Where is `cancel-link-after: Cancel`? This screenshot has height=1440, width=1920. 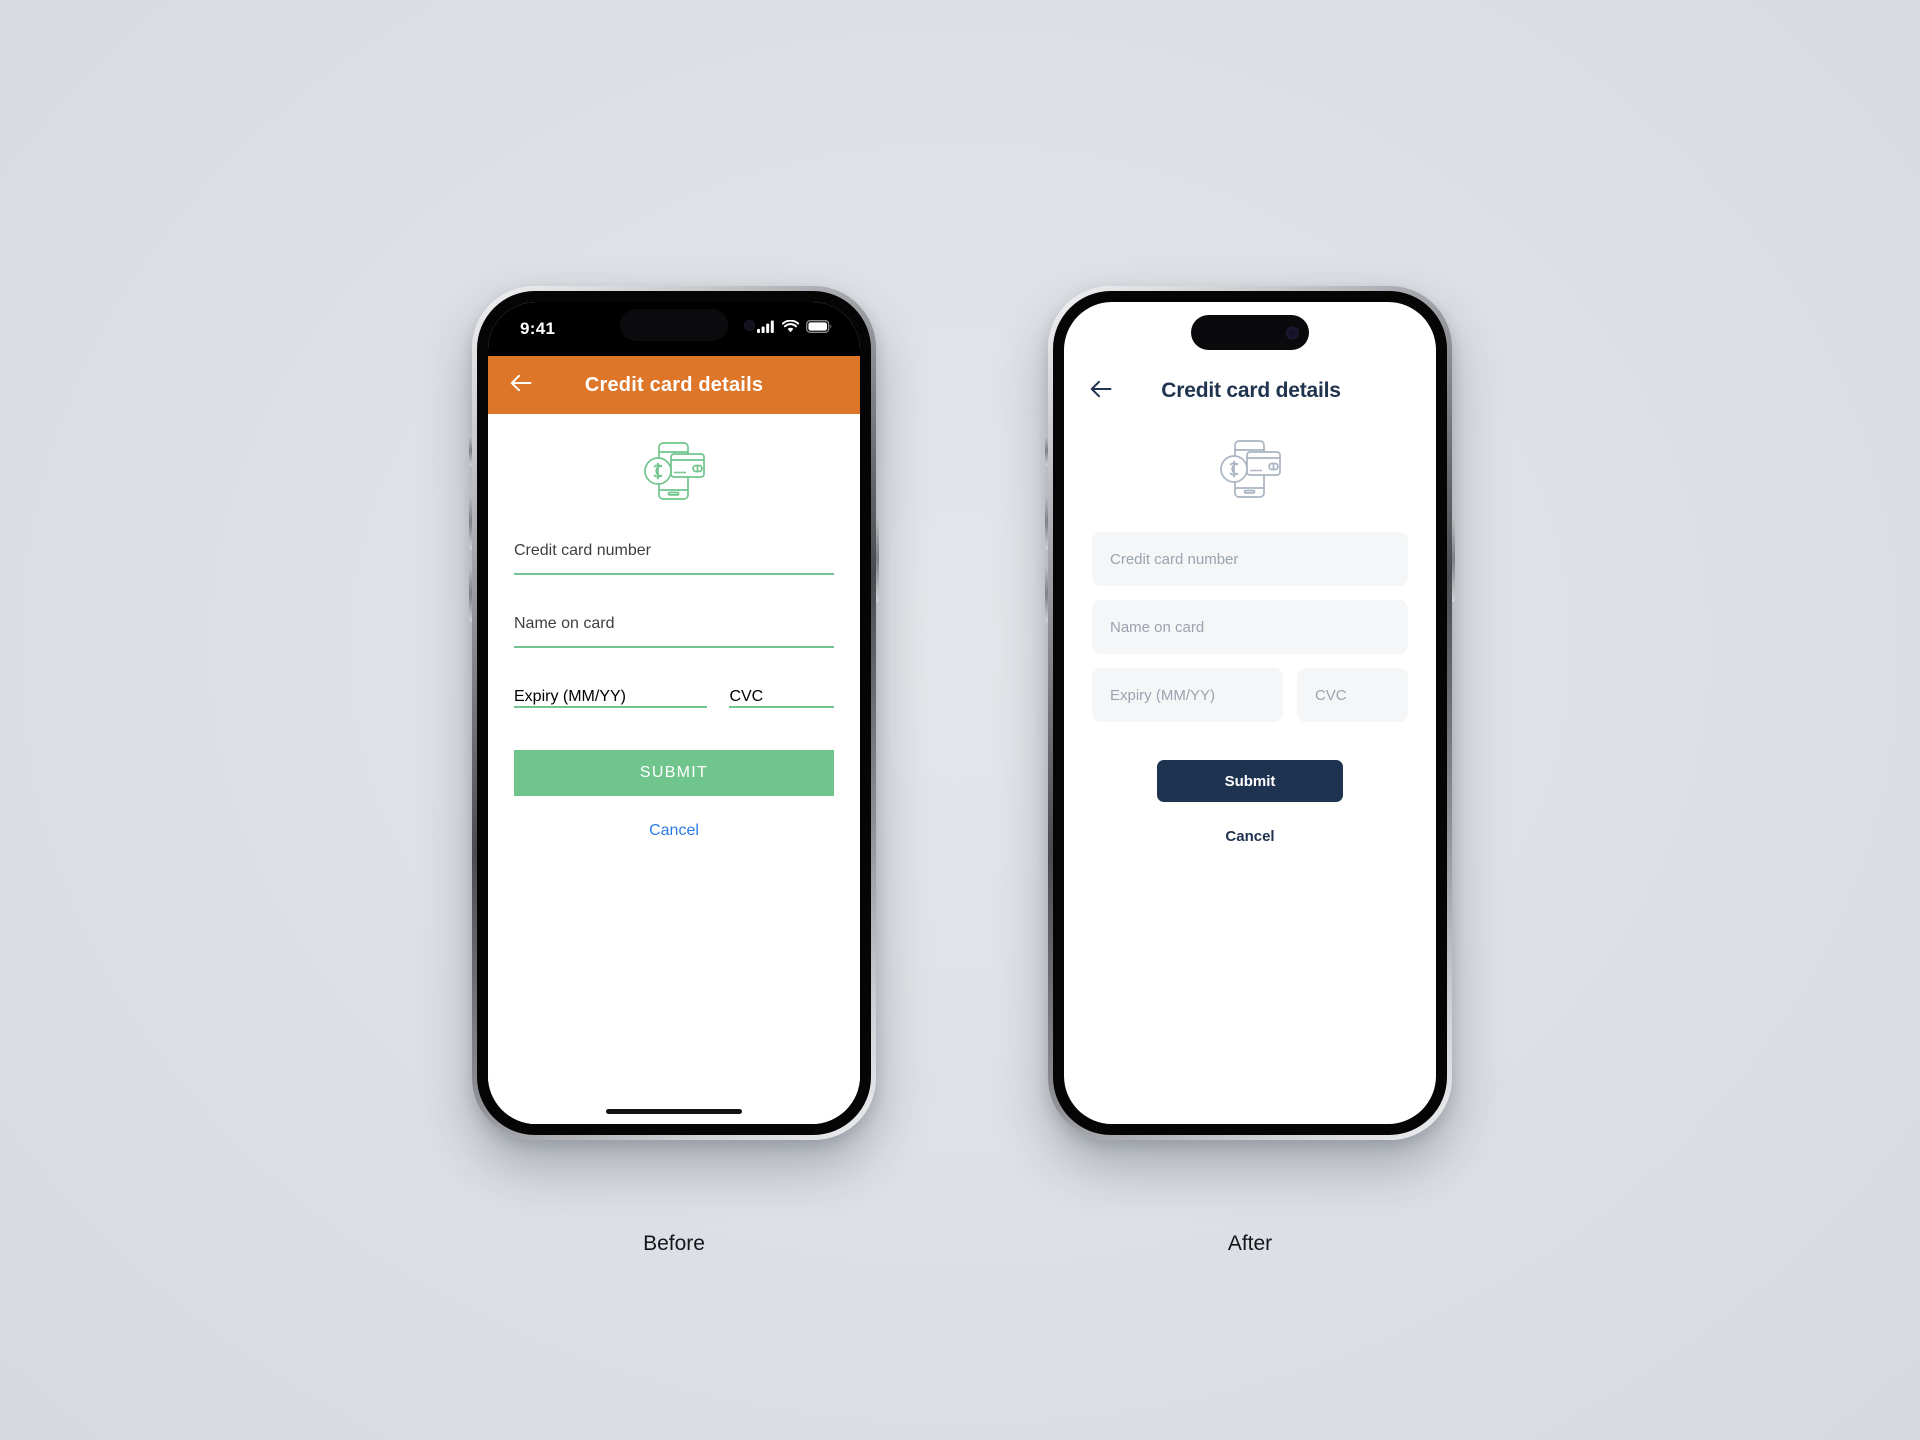 cancel-link-after: Cancel is located at coordinates (1250, 836).